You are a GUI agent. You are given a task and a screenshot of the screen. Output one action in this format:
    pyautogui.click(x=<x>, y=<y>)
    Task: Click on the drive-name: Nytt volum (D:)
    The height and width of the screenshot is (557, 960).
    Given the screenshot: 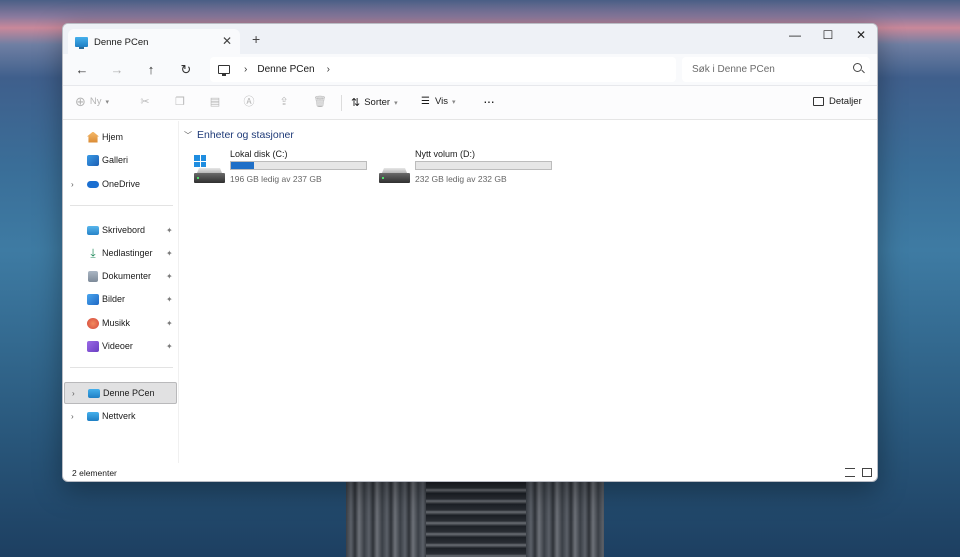 What is the action you would take?
    pyautogui.click(x=445, y=154)
    